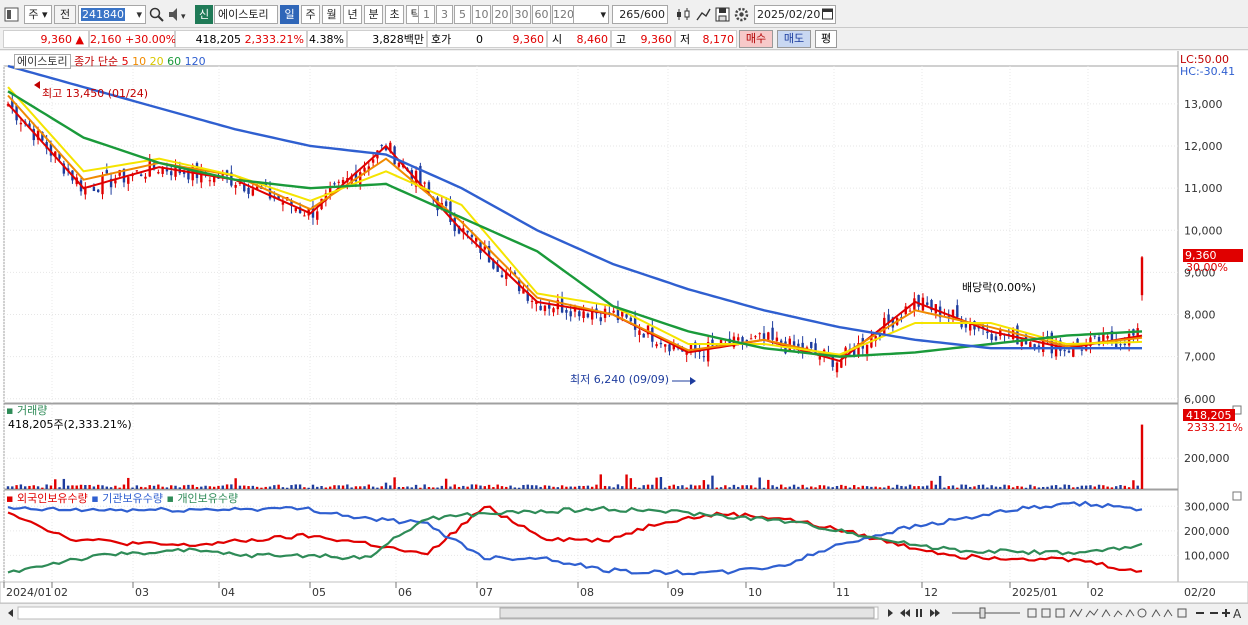 This screenshot has height=625, width=1248. Describe the element at coordinates (156, 14) in the screenshot. I see `search-icon` at that location.